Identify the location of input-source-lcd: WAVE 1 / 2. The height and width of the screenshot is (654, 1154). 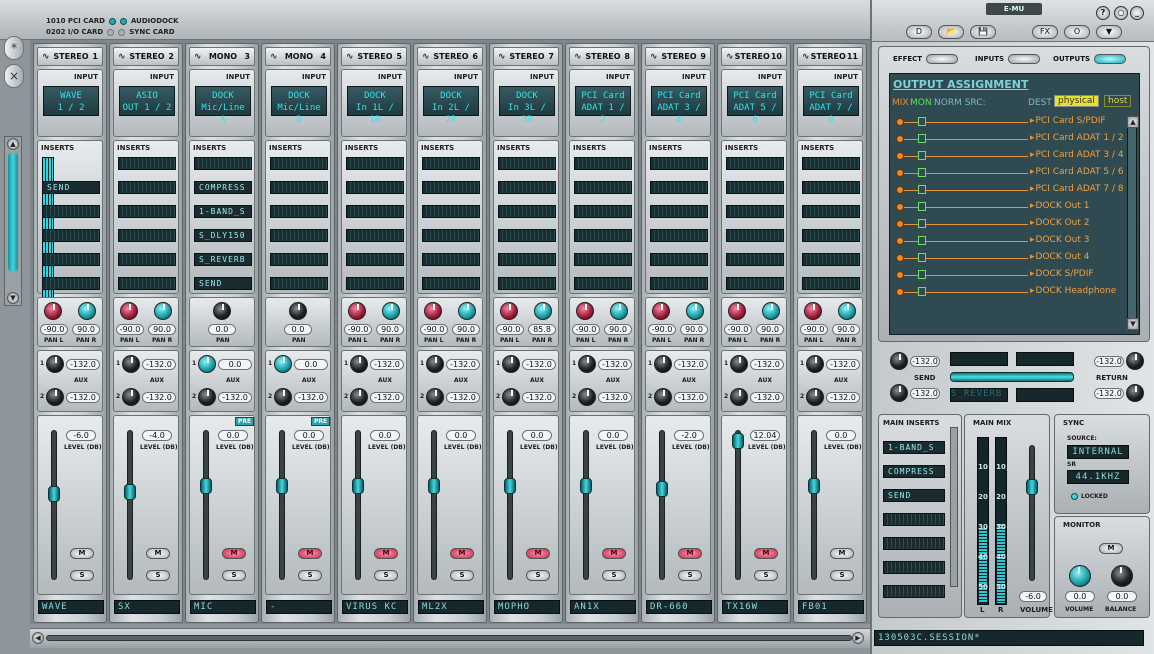
(71, 101).